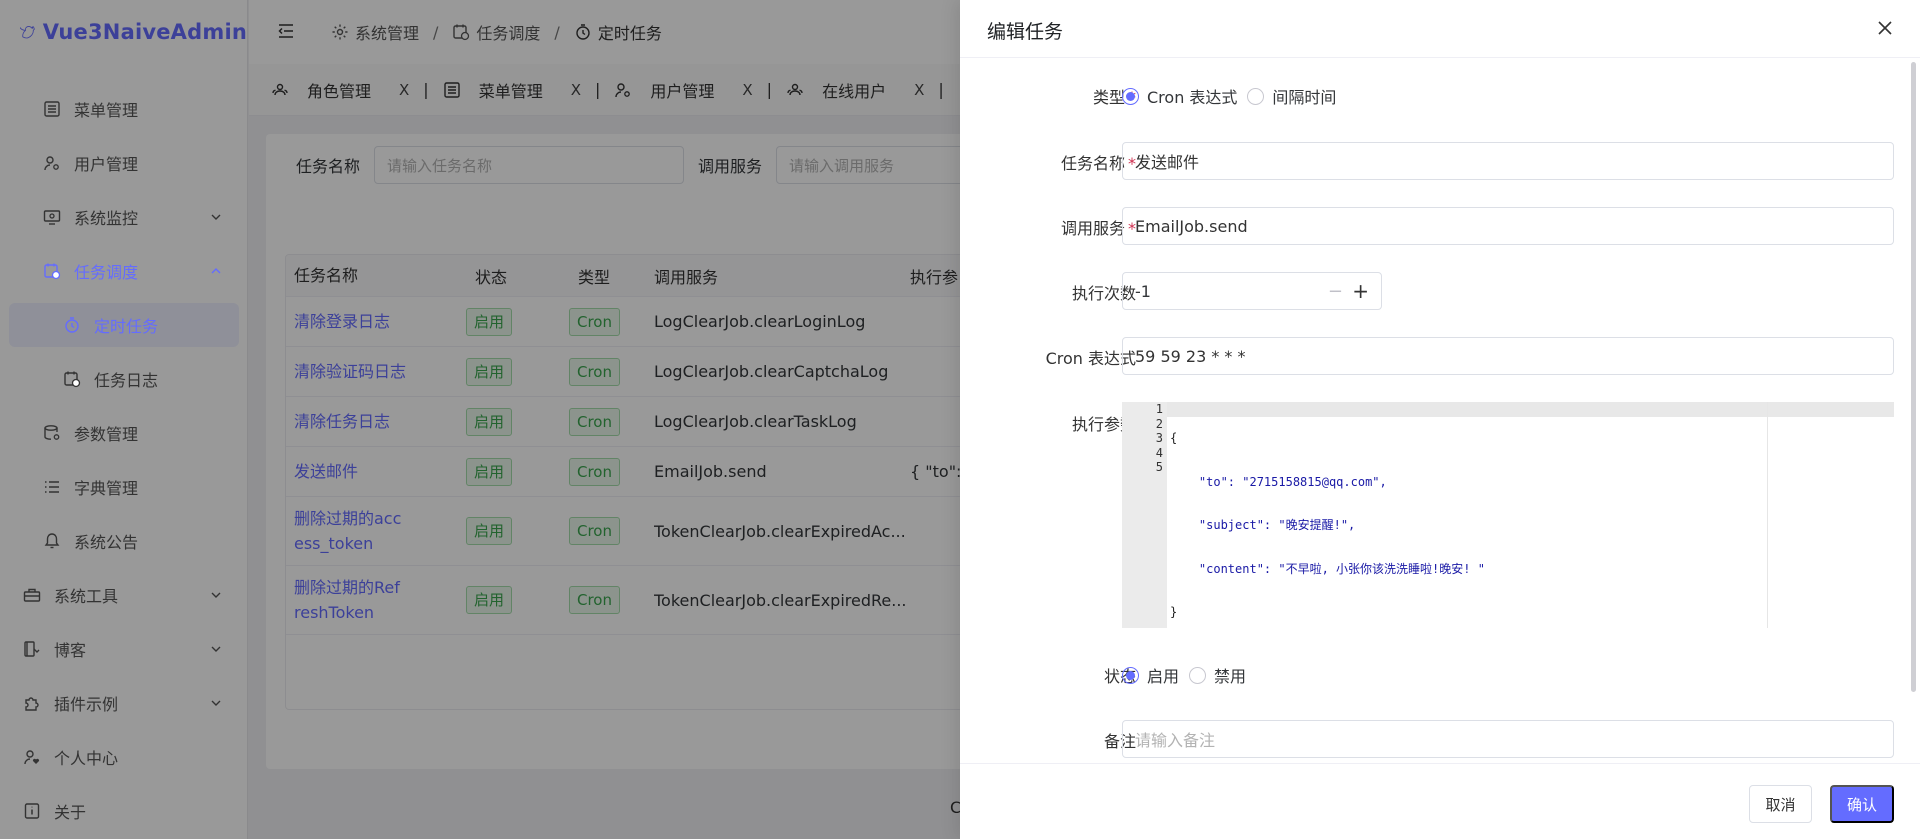  Describe the element at coordinates (1335, 291) in the screenshot. I see `minus-icon: −` at that location.